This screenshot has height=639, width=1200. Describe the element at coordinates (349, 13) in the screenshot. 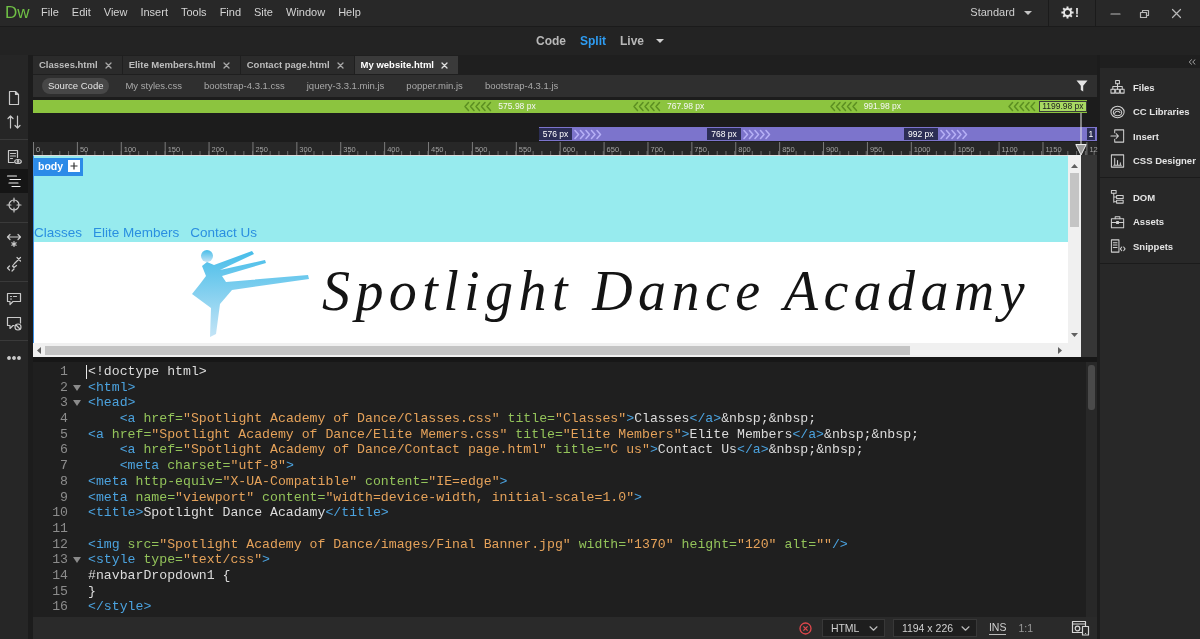

I see `menu-item: Help` at that location.